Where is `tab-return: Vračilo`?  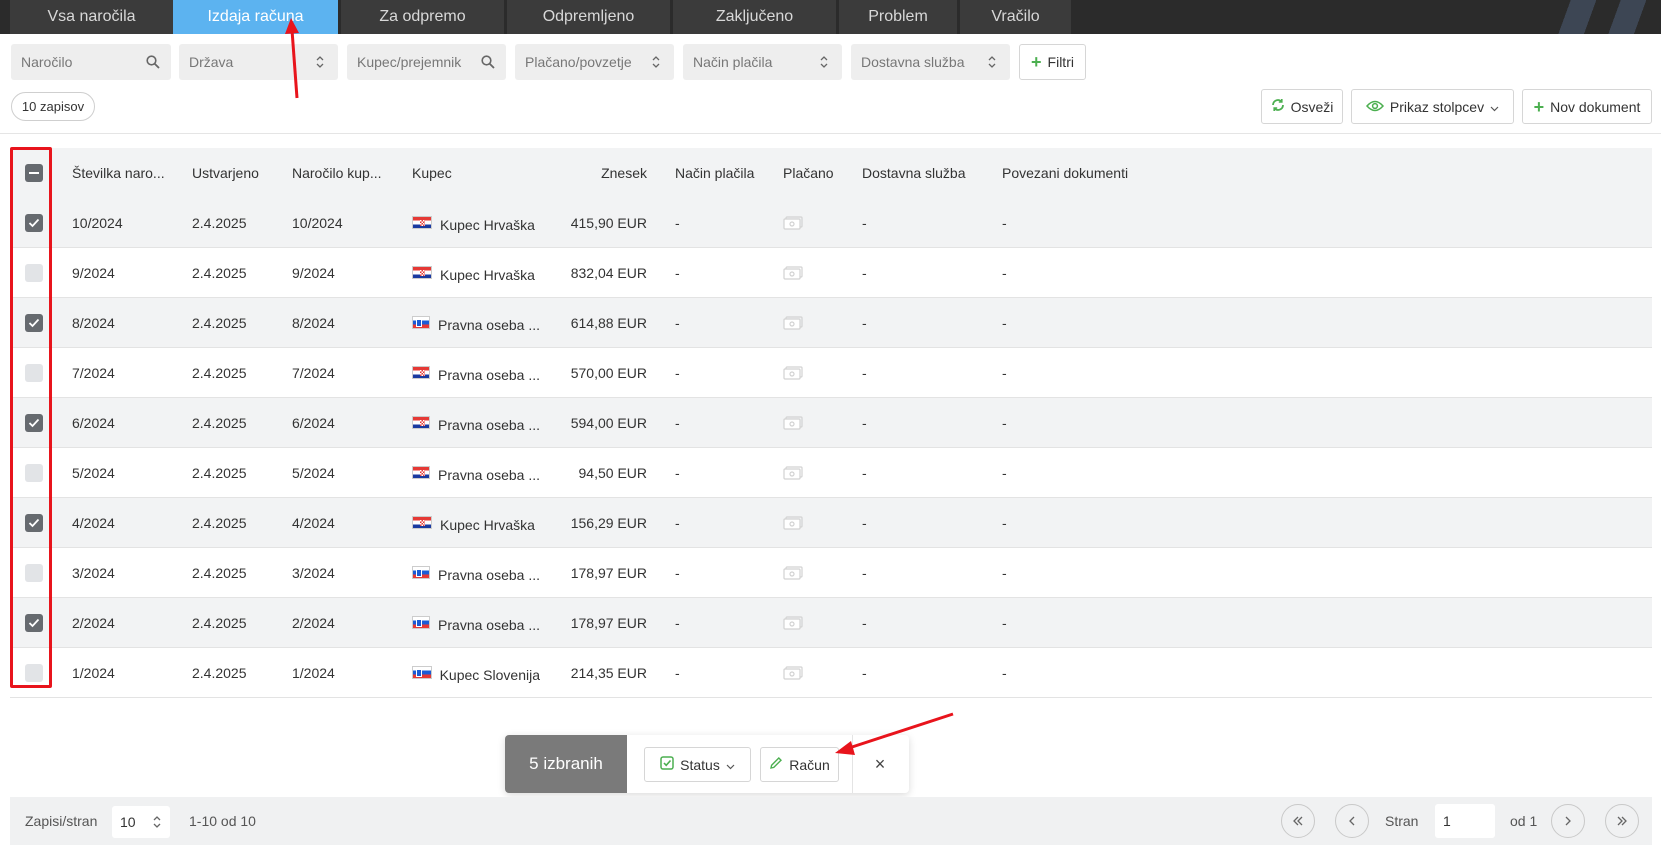
tab-return: Vračilo is located at coordinates (1015, 17).